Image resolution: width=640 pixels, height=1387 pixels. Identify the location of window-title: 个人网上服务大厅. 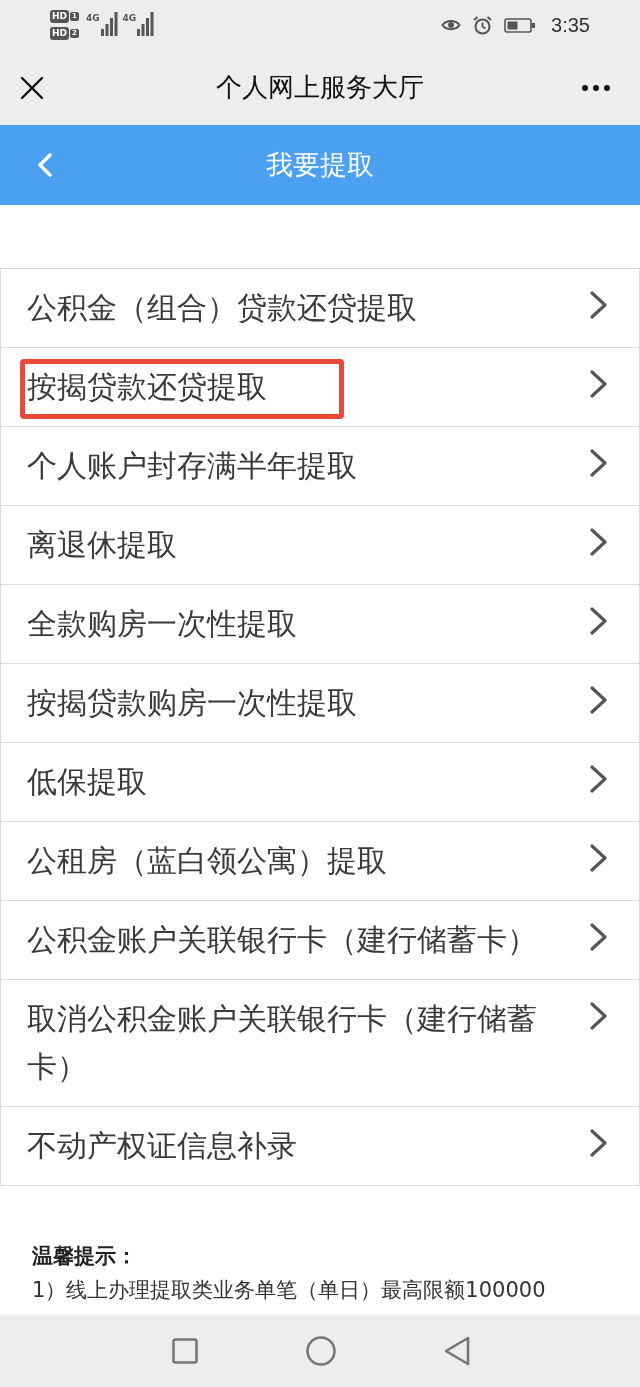
(320, 87).